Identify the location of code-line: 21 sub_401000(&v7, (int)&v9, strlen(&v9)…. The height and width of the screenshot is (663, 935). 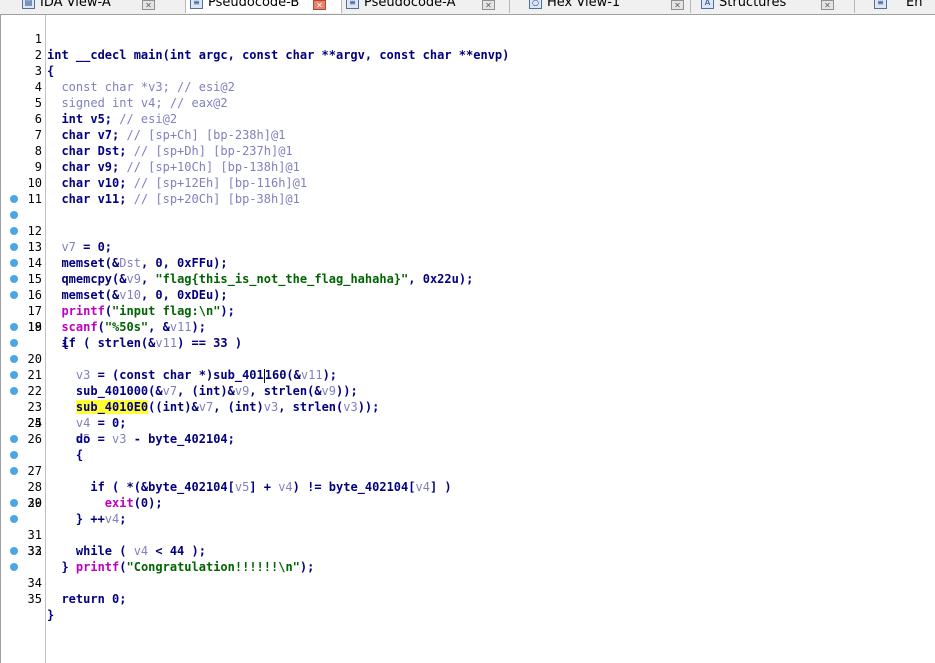
(467, 366).